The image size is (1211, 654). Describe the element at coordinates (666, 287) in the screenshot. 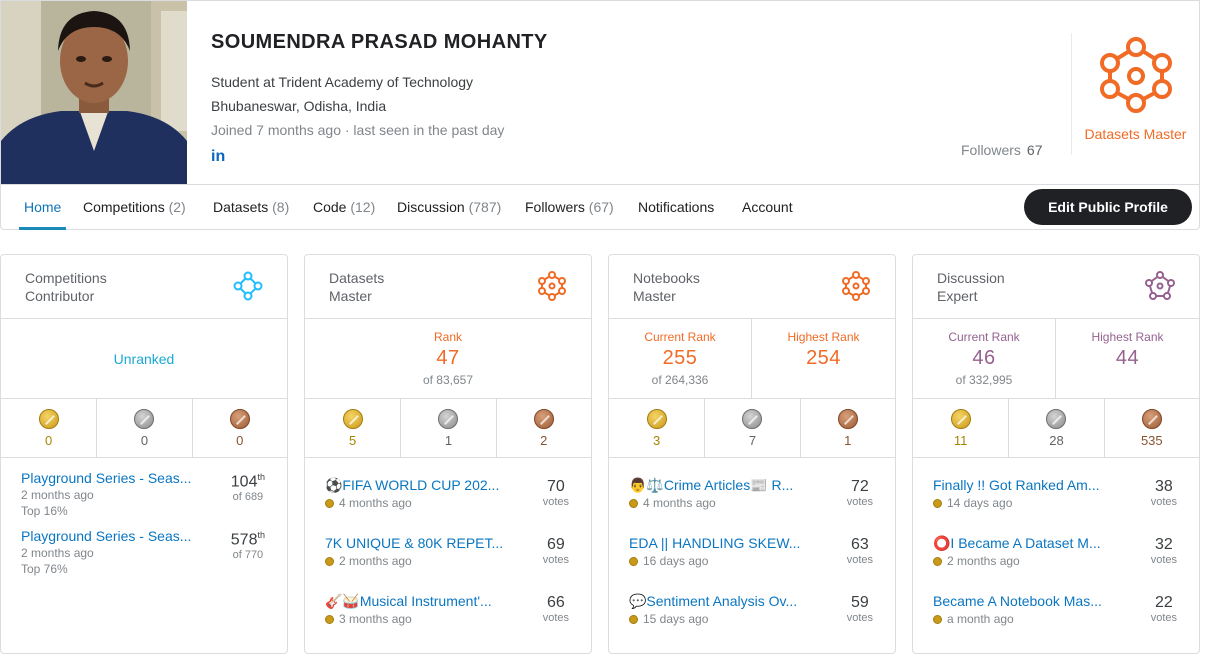

I see `card-title: Notebooks Master` at that location.